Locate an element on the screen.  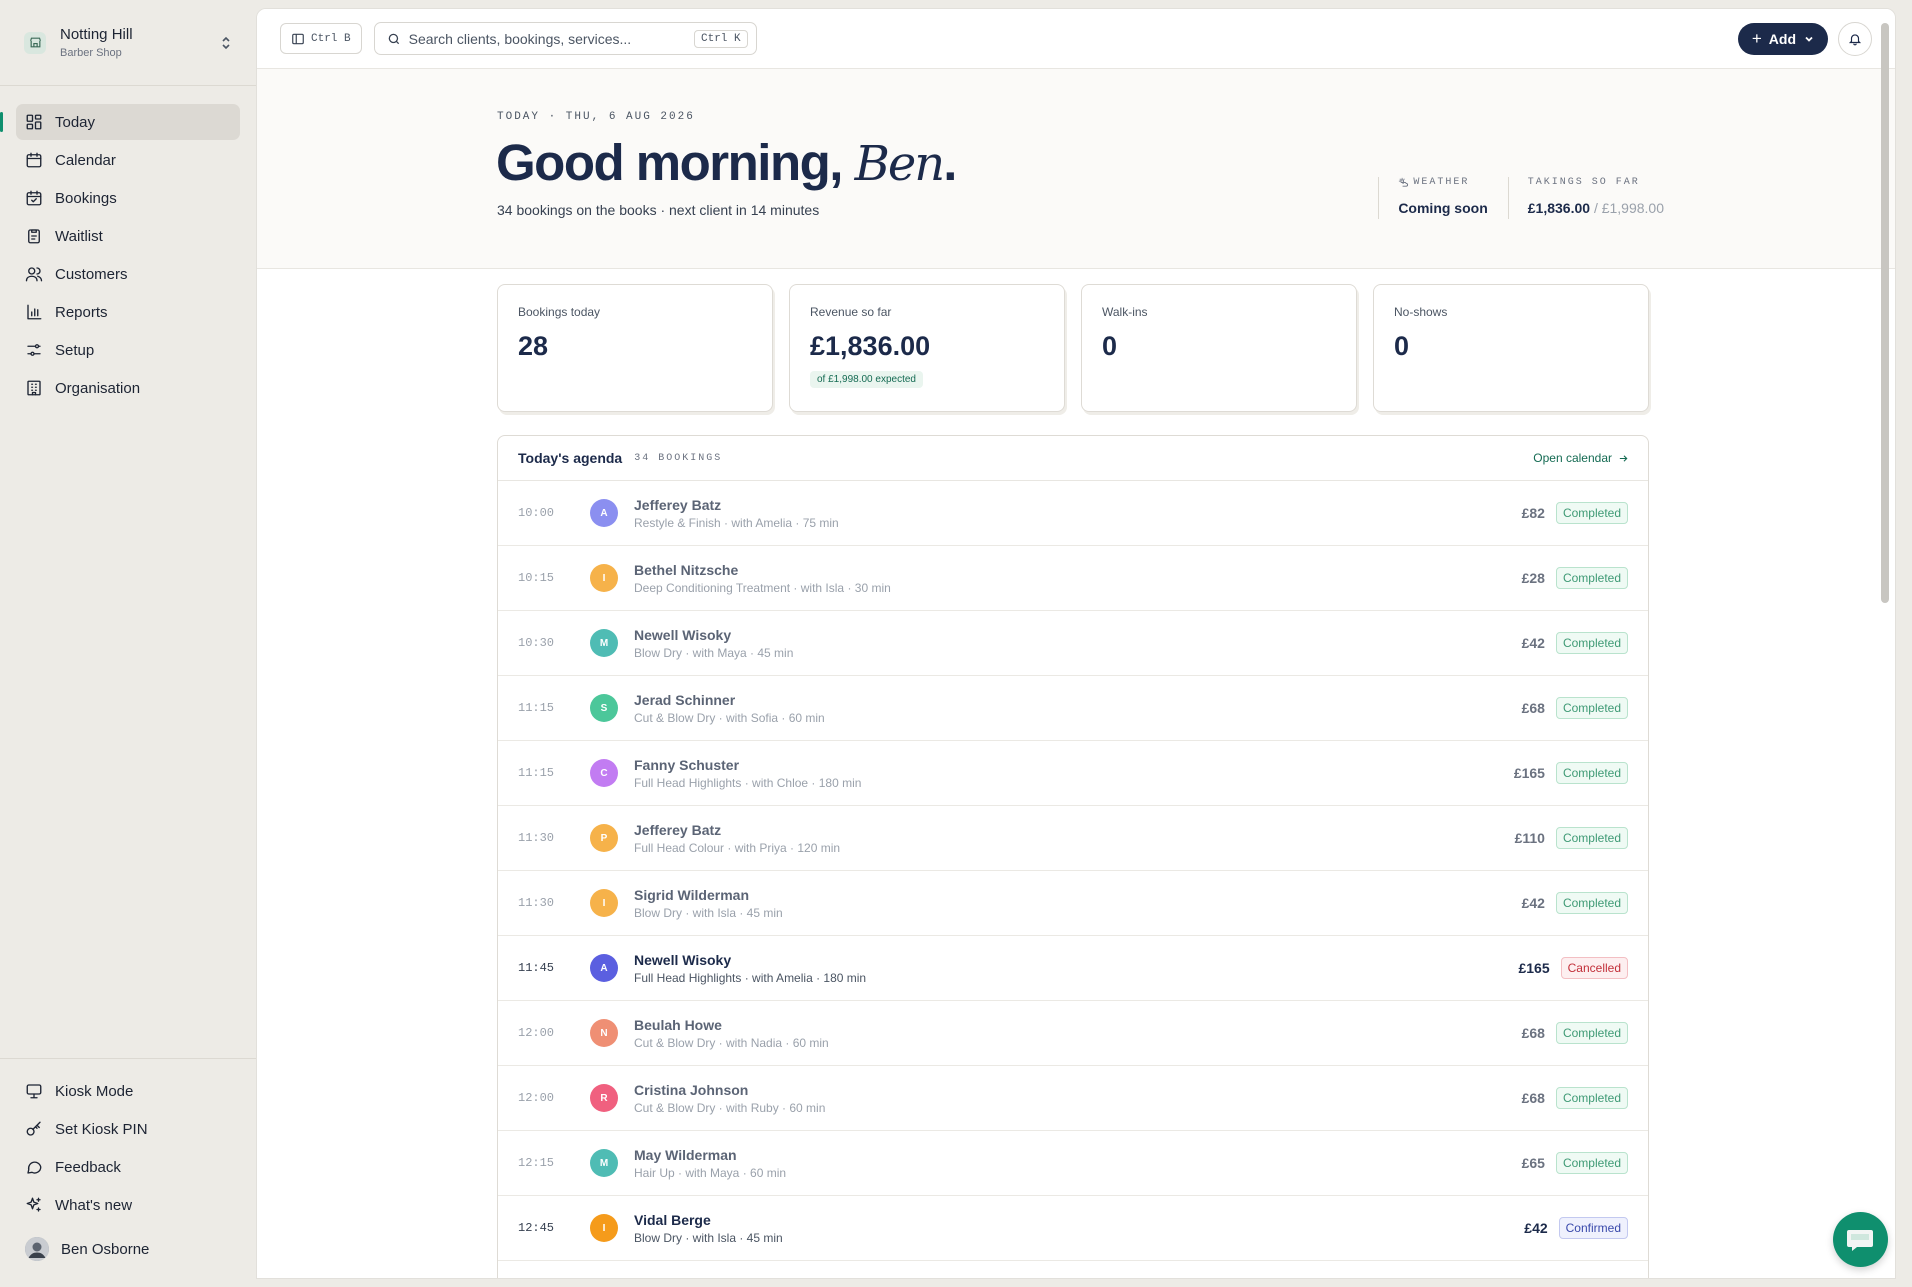
clipboard-icon is located at coordinates (34, 236).